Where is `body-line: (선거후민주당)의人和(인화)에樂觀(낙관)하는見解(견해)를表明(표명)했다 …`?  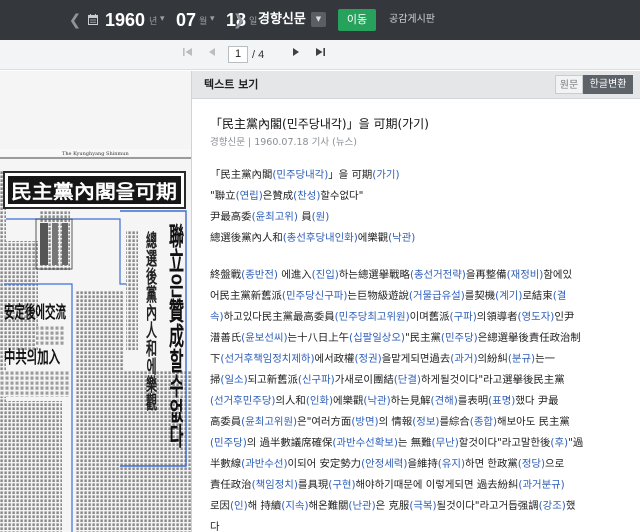
body-line: (선거후민주당)의人和(인화)에樂觀(낙관)하는見解(견해)를表明(표명)했다 … is located at coordinates (384, 401).